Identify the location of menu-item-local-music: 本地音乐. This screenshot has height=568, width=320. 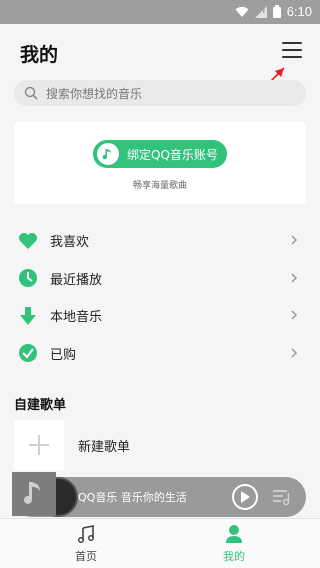
(160, 316).